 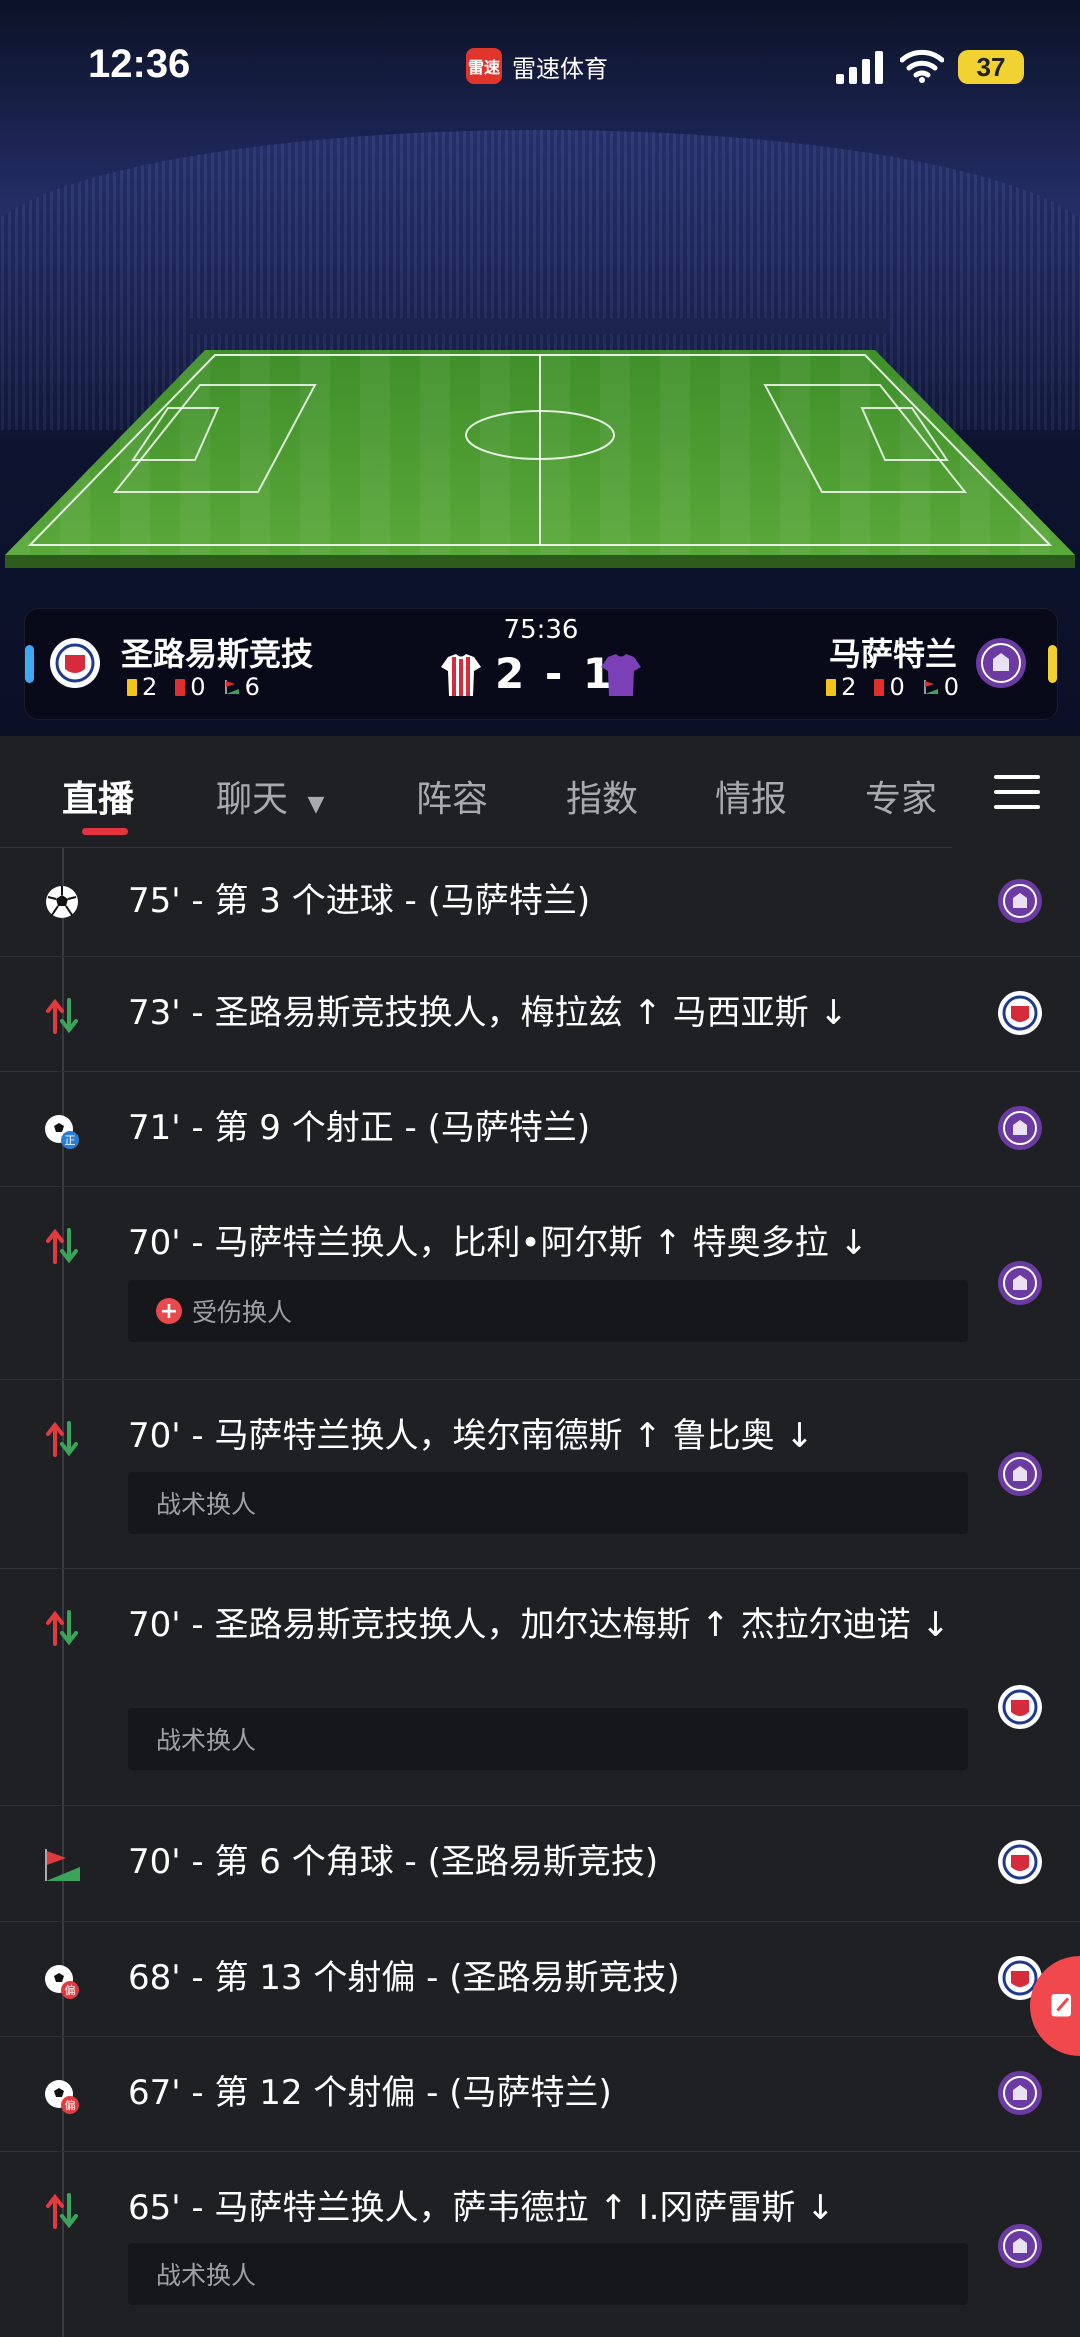 I want to click on match-score: 2 - 1, so click(x=553, y=673).